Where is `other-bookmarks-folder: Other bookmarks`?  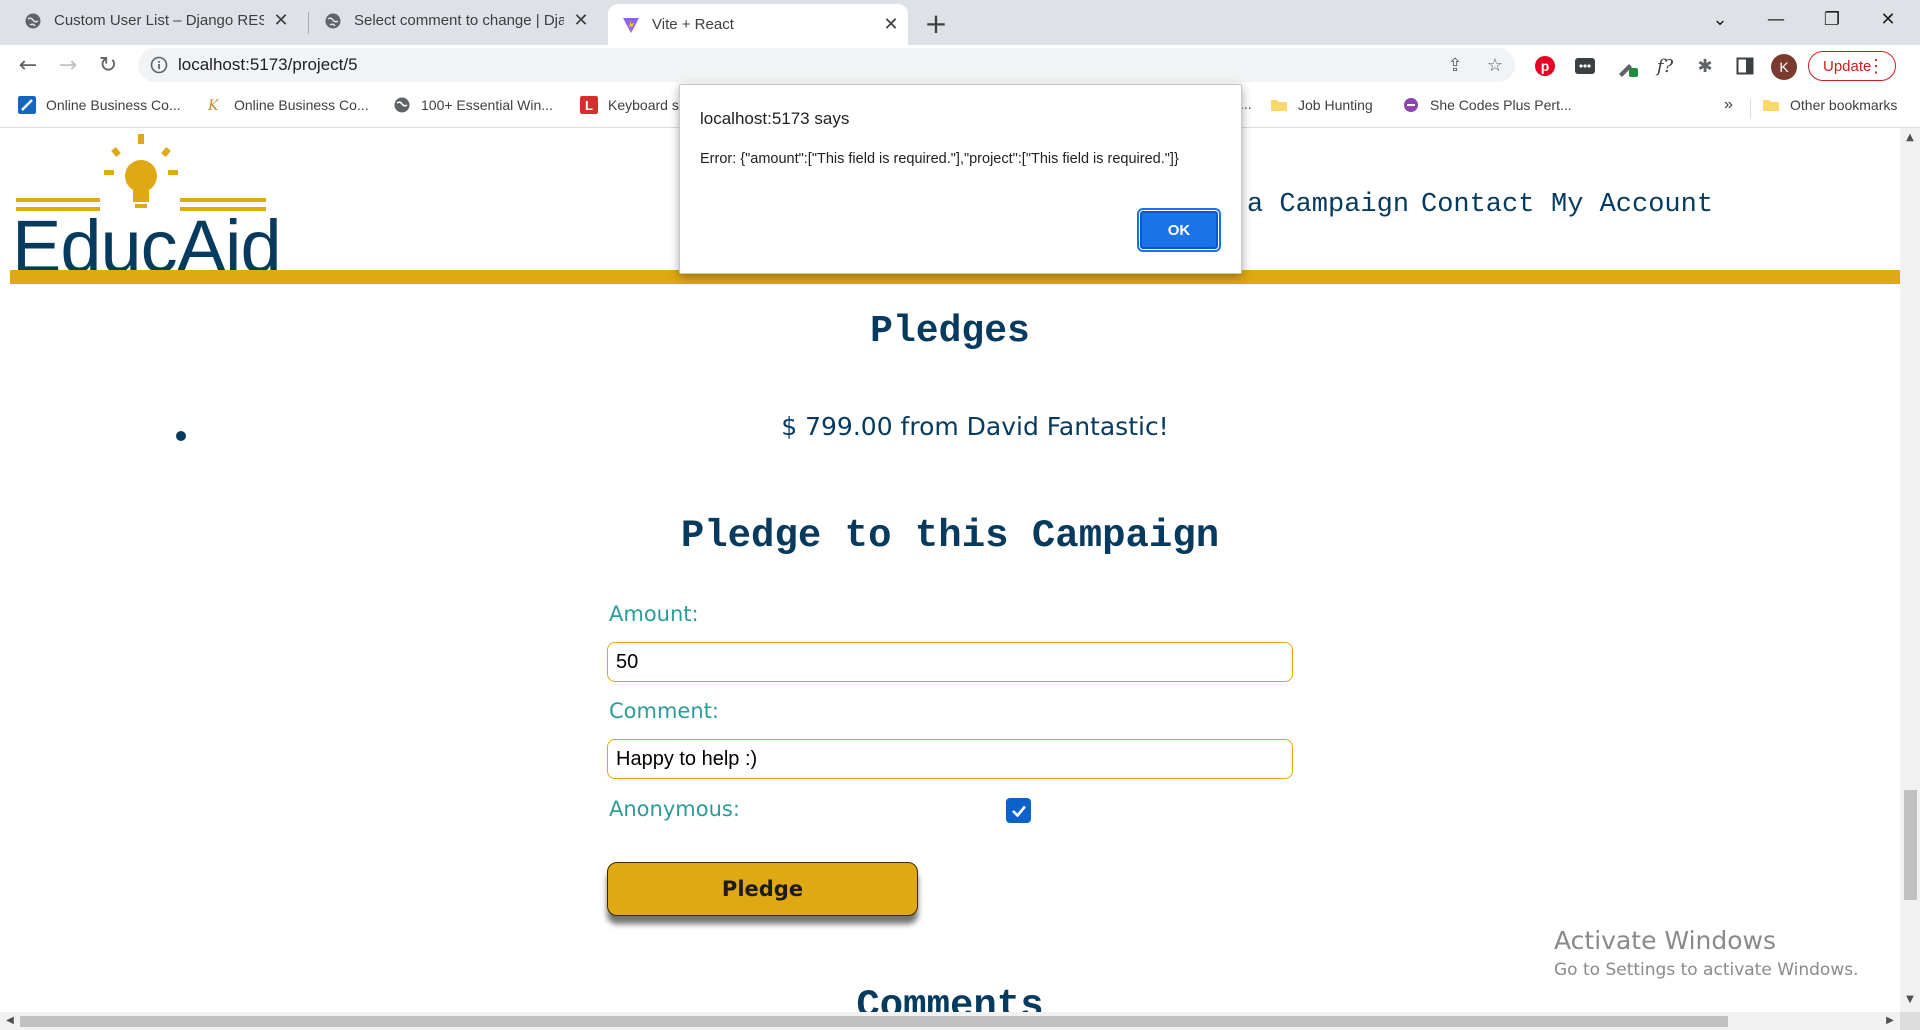 other-bookmarks-folder: Other bookmarks is located at coordinates (1829, 105).